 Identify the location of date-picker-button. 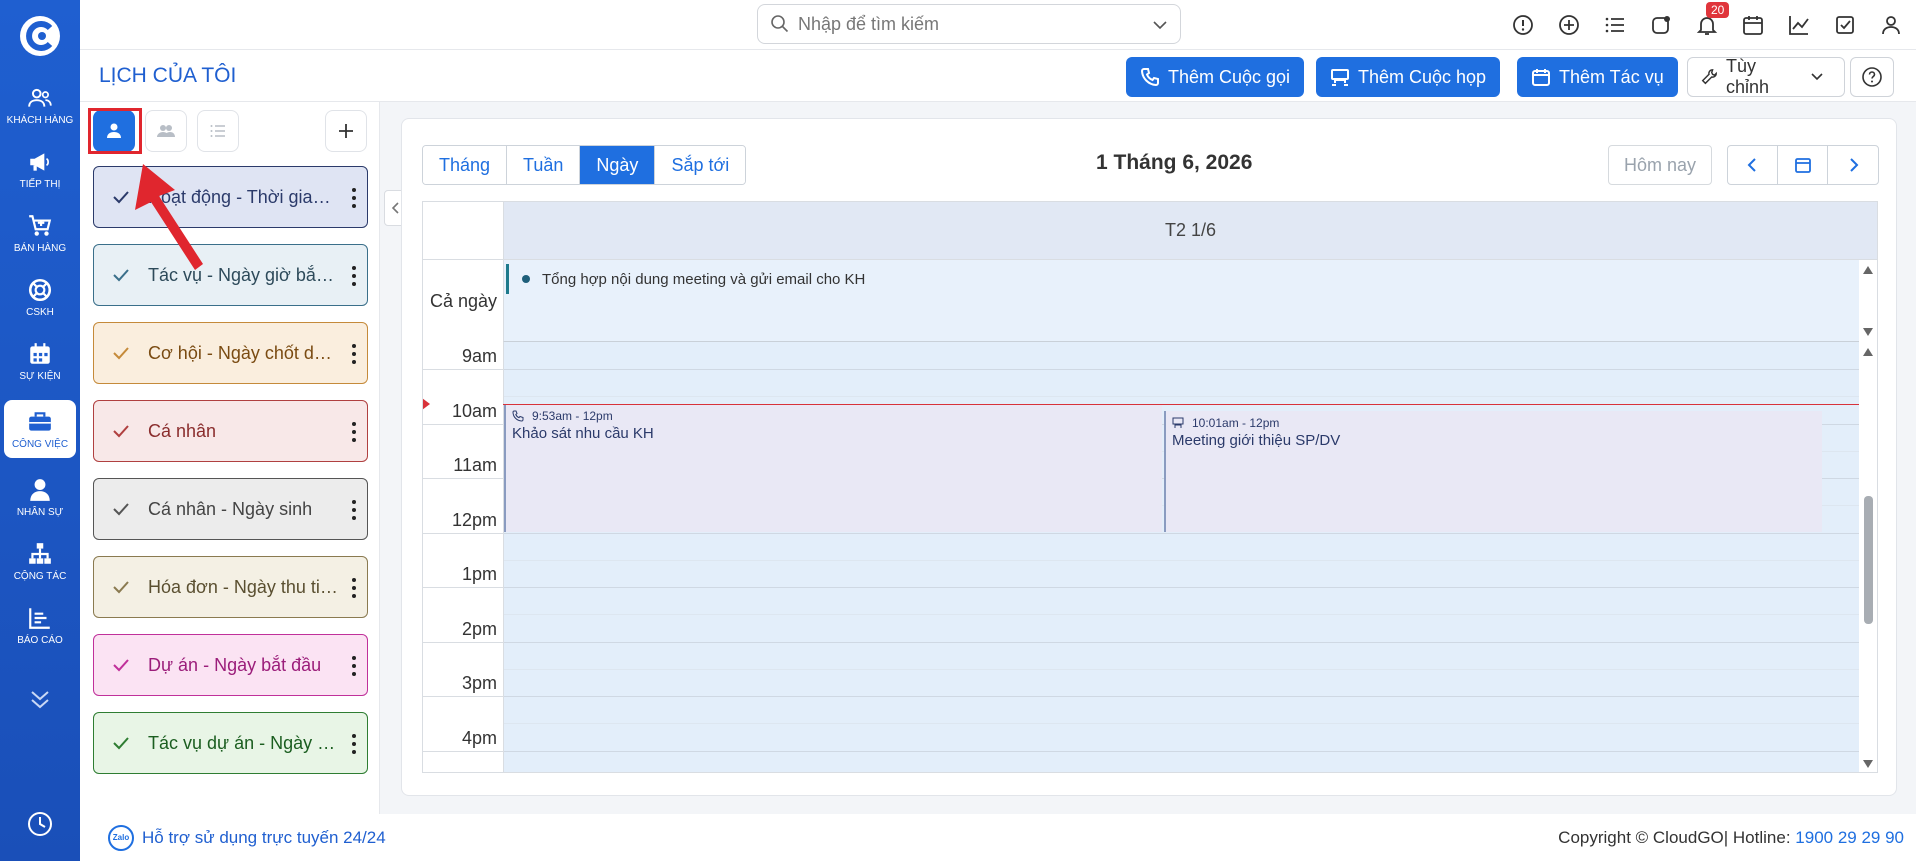
(1803, 165).